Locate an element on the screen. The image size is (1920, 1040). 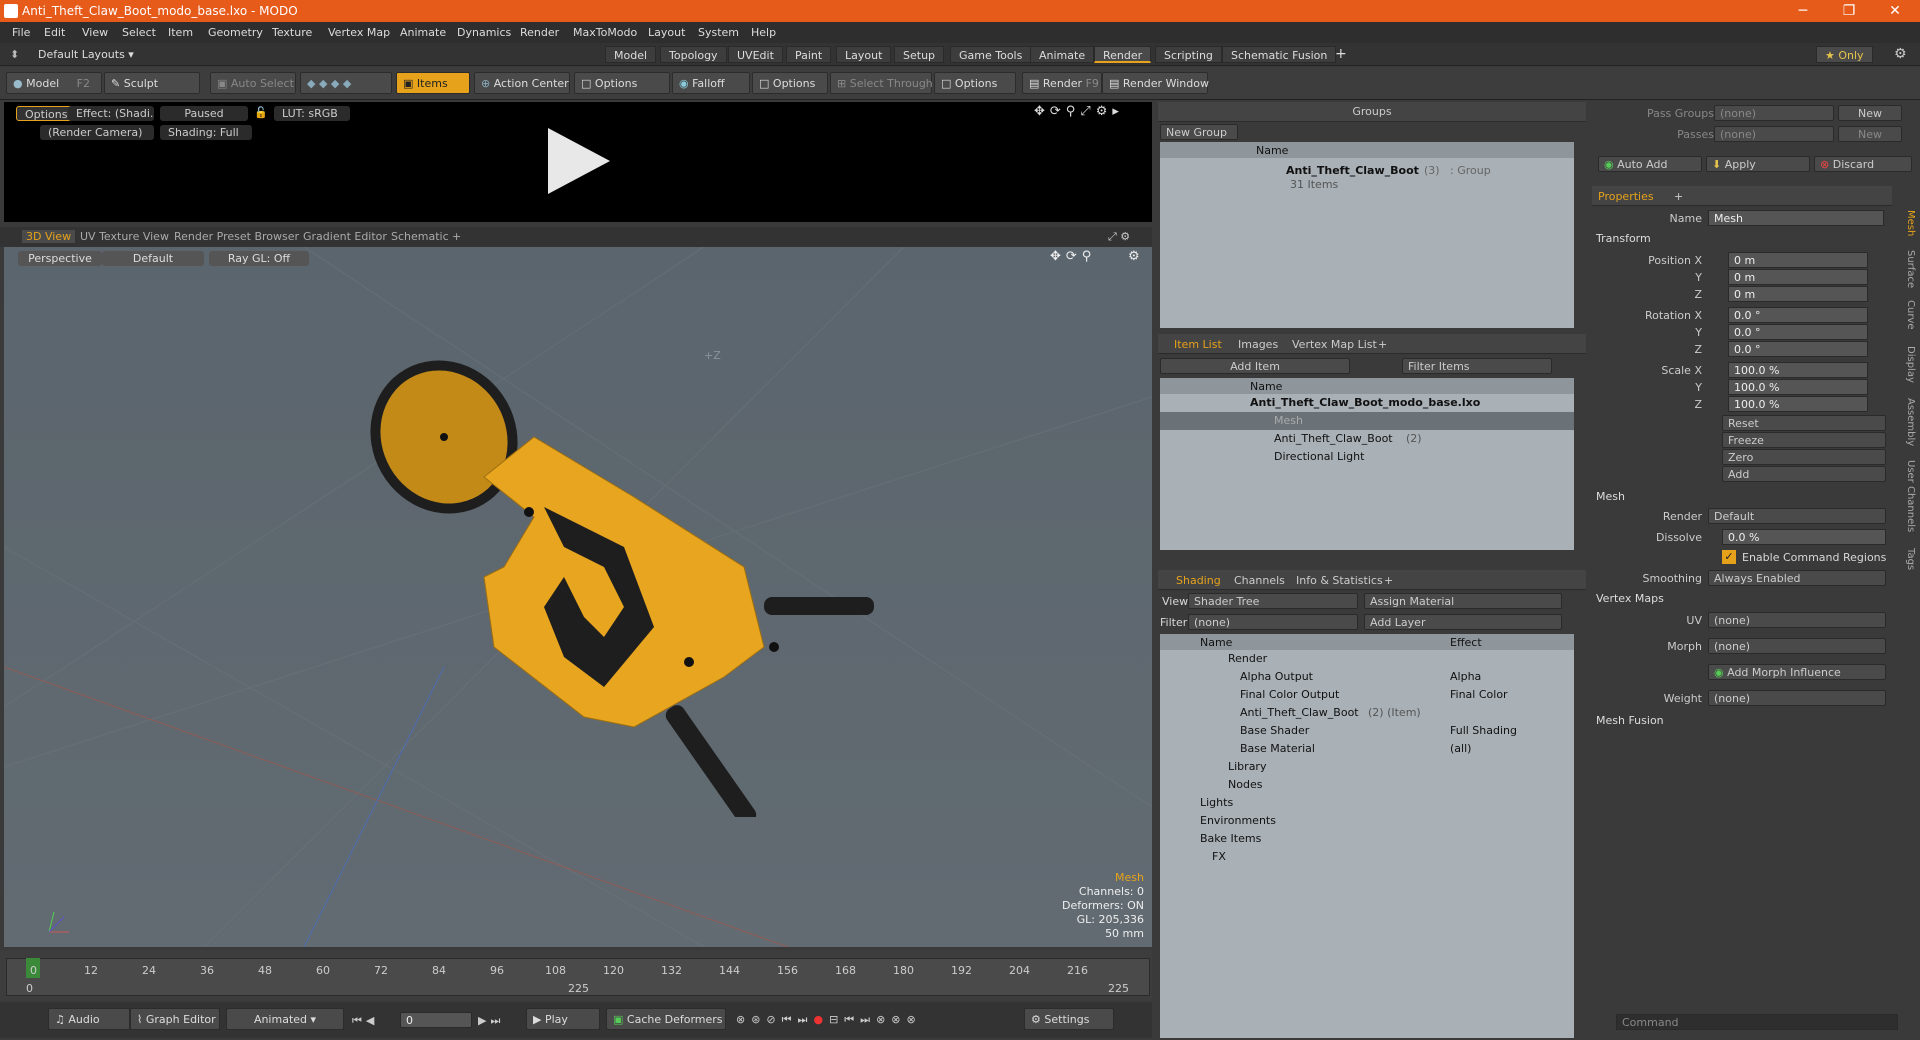
animated-dropdown: Animated ▾ is located at coordinates (285, 1019).